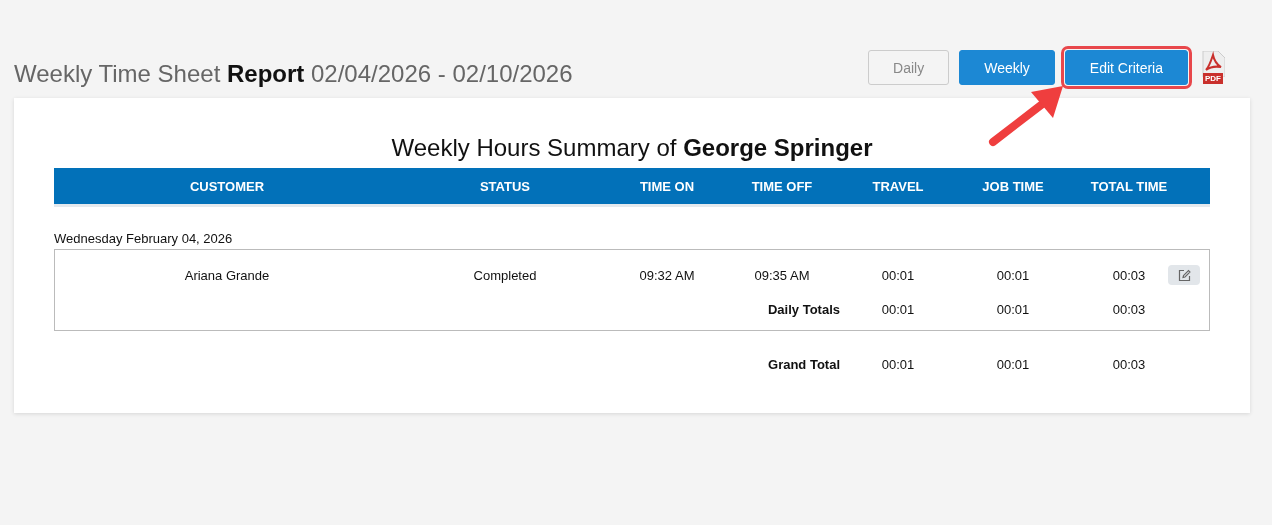 This screenshot has height=525, width=1272. What do you see at coordinates (227, 186) in the screenshot?
I see `column-header: CUSTOMER` at bounding box center [227, 186].